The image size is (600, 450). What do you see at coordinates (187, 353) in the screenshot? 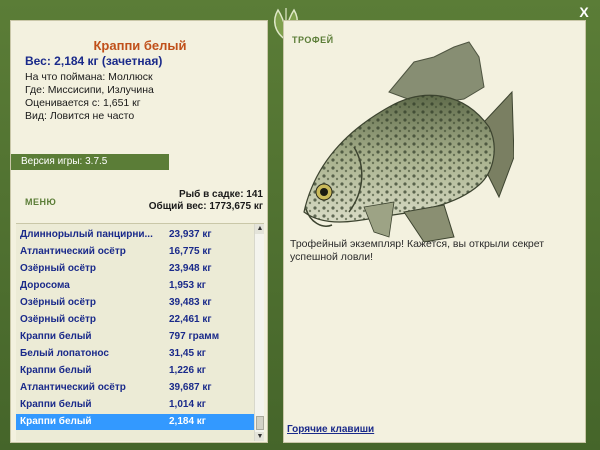
I see `list-item-weight: 31,45 кг` at bounding box center [187, 353].